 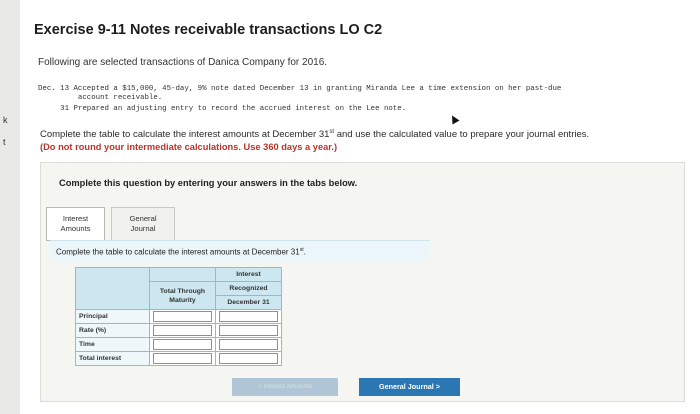 What do you see at coordinates (182, 316) in the screenshot?
I see `principal-total-input` at bounding box center [182, 316].